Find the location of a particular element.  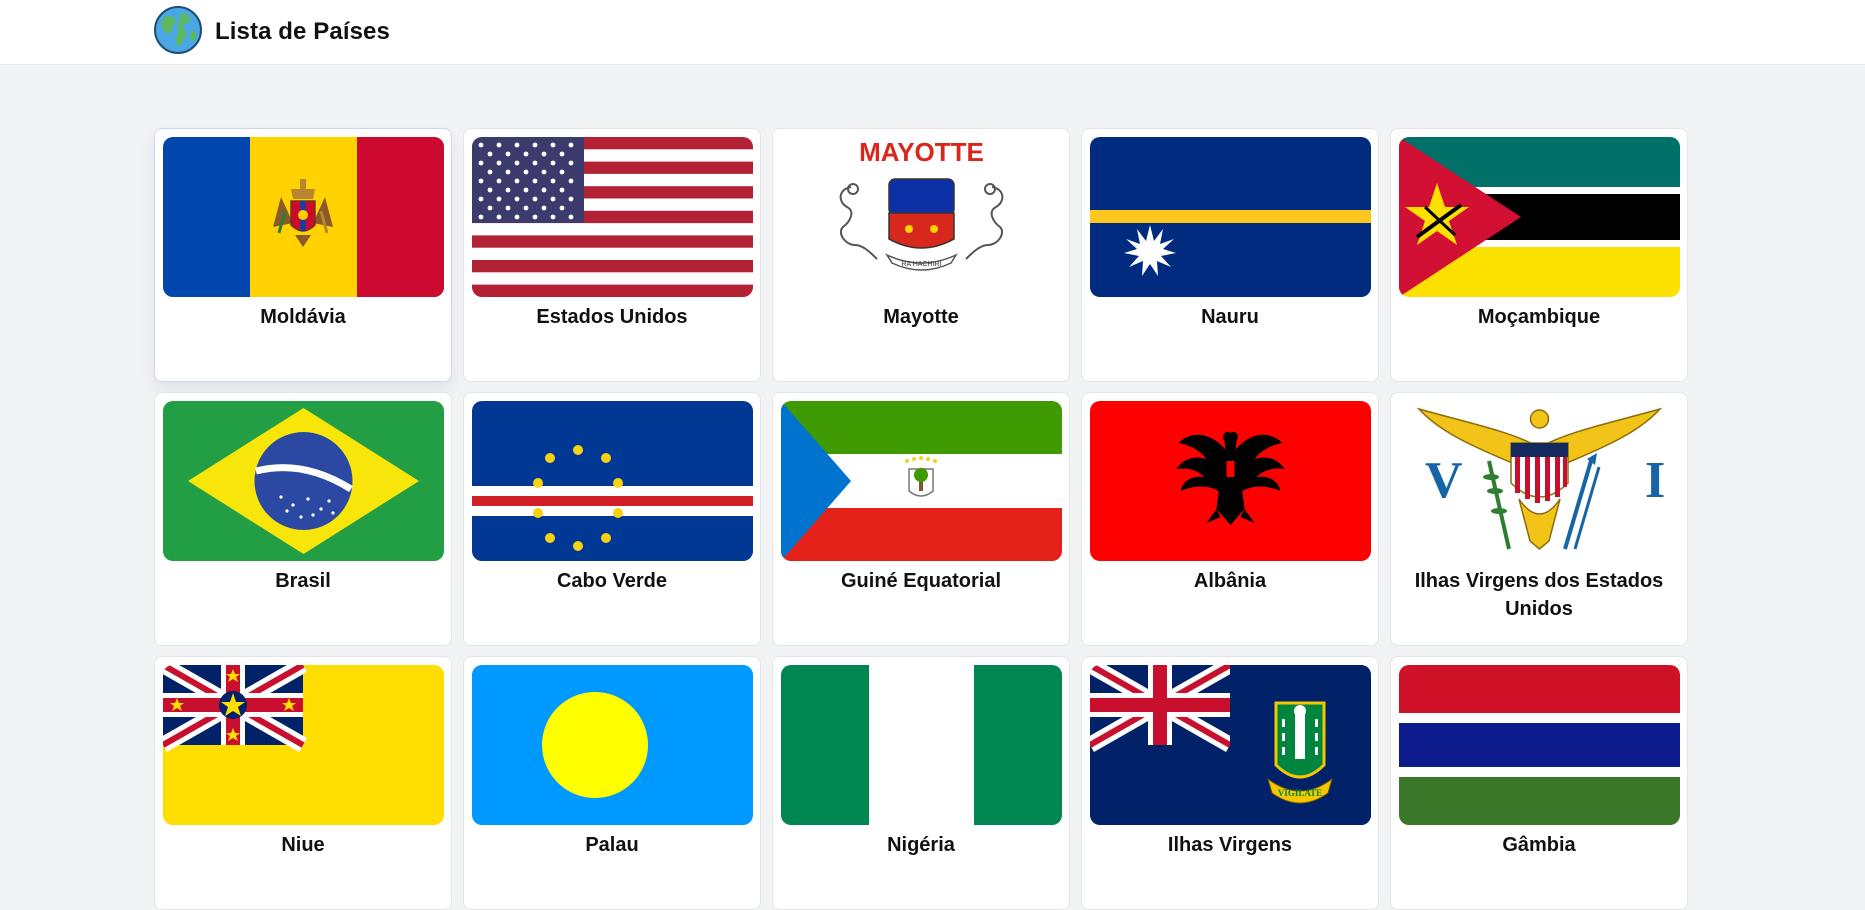

country-card: Albânia is located at coordinates (1230, 519).